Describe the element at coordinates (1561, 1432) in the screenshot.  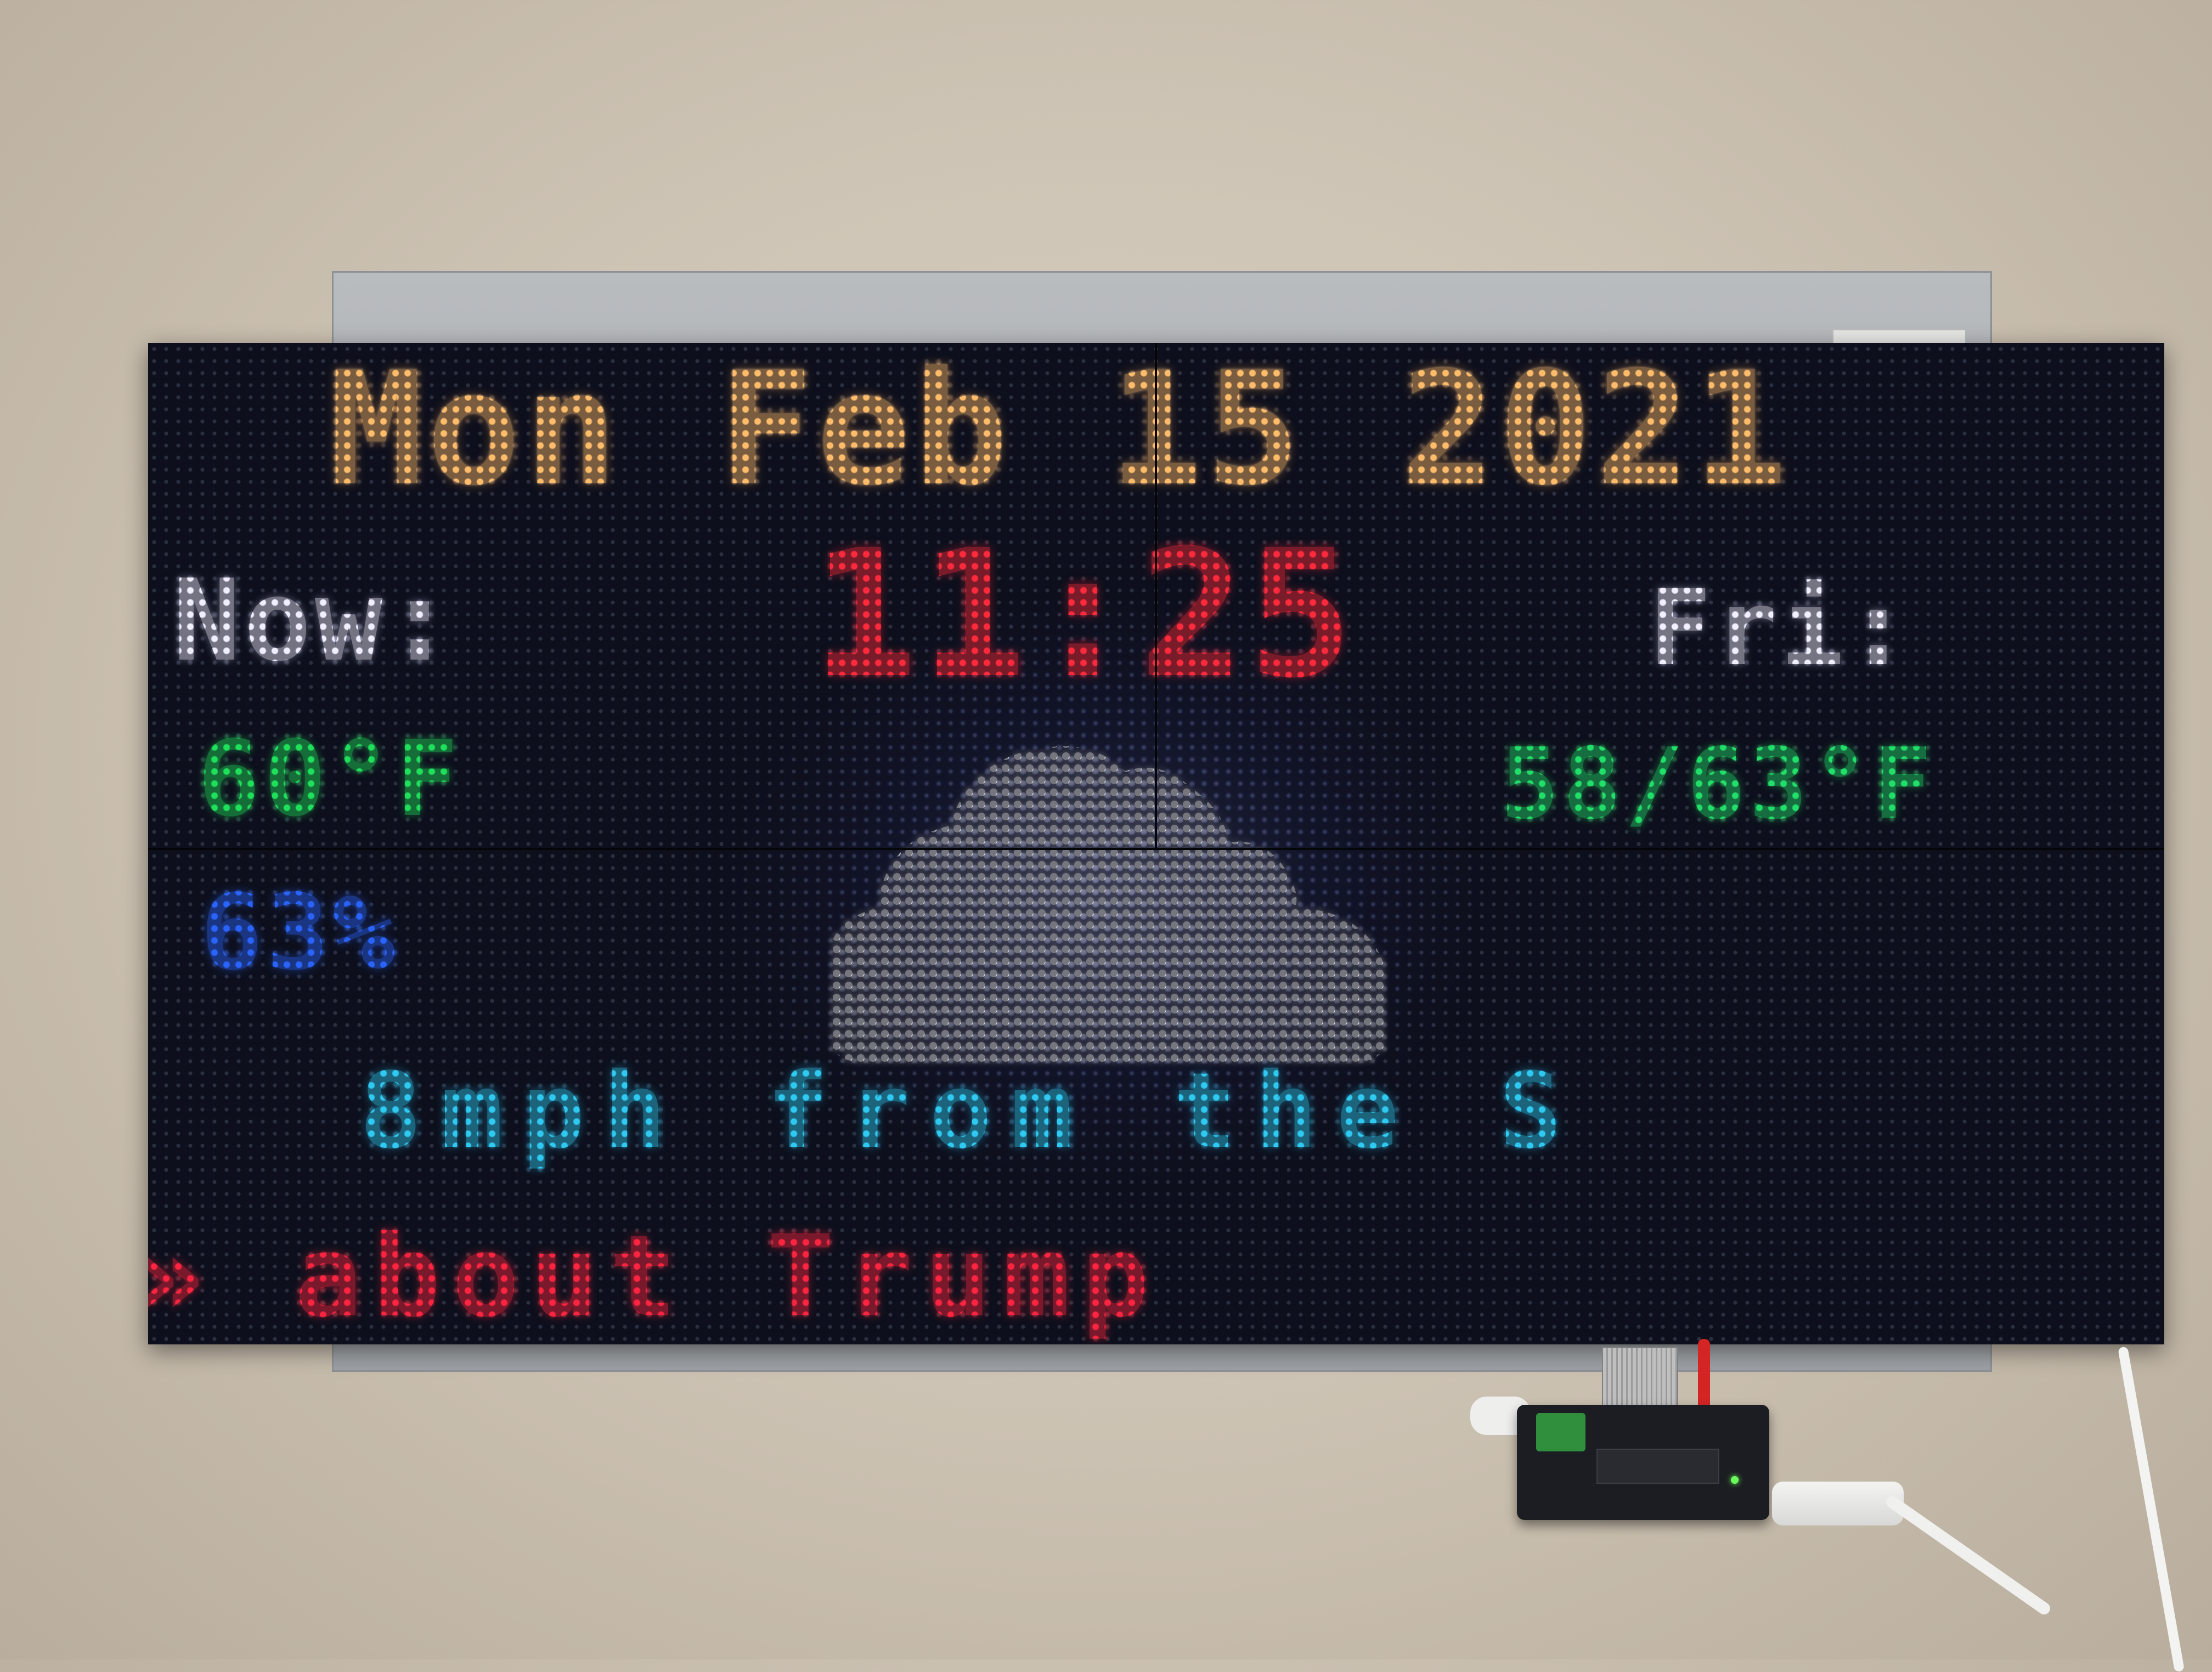
I see `board-header` at that location.